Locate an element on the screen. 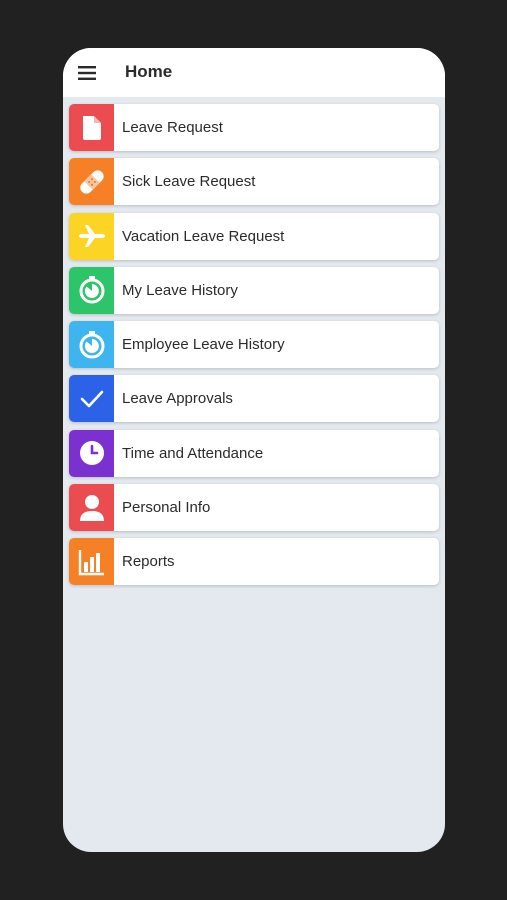  person-icon is located at coordinates (91, 507).